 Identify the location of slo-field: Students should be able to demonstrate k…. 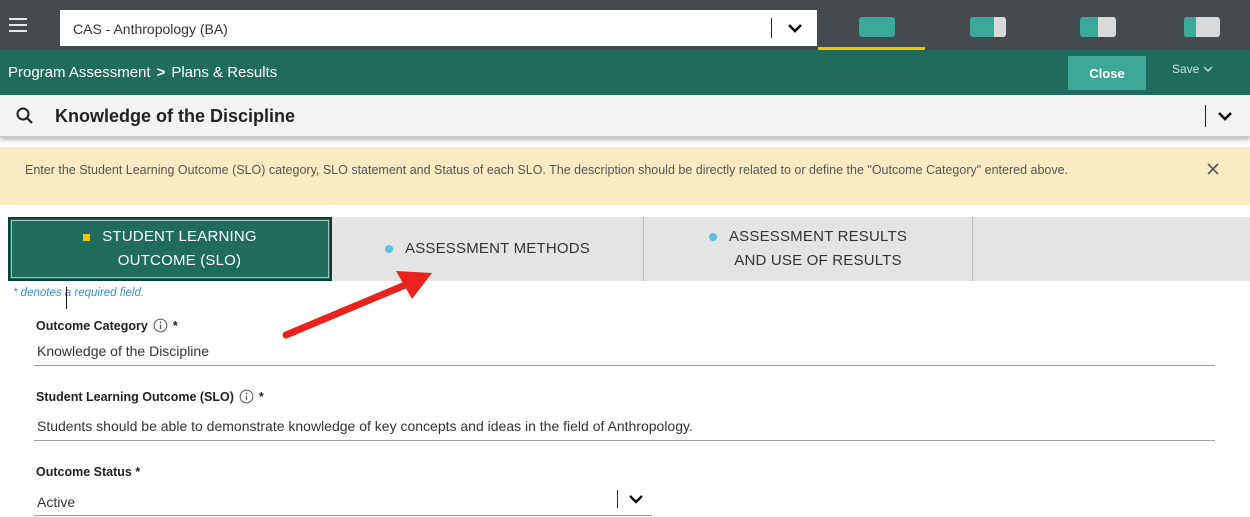
(365, 426).